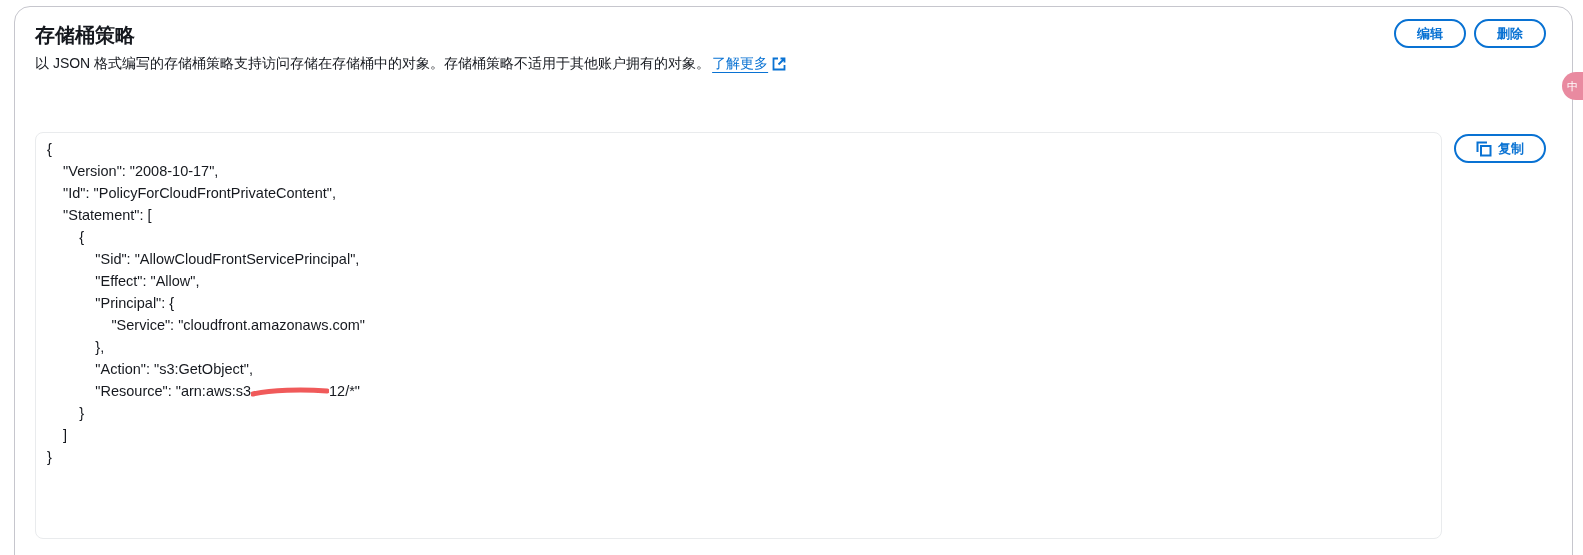  Describe the element at coordinates (134, 304) in the screenshot. I see `code-line: "Principal": {` at that location.